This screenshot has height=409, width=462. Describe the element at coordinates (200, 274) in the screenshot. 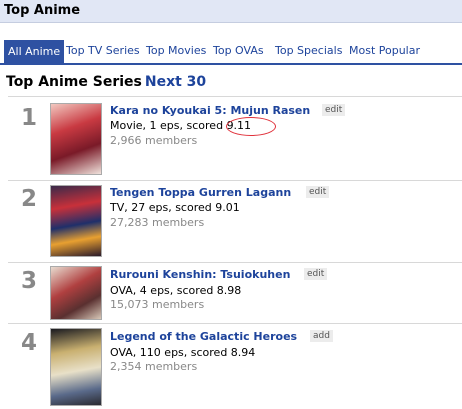

I see `anime-title-link: Rurouni Kenshin: Tsuiokuhen` at that location.